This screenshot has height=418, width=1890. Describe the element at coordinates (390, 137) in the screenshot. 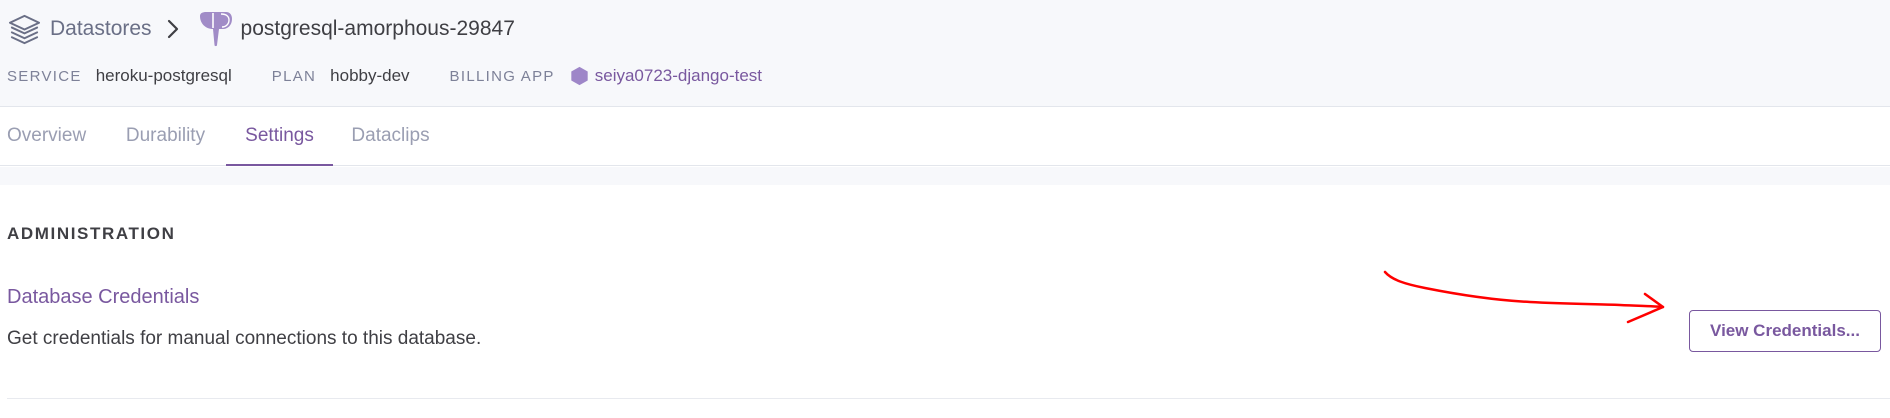

I see `tab-dataclips: Dataclips` at that location.